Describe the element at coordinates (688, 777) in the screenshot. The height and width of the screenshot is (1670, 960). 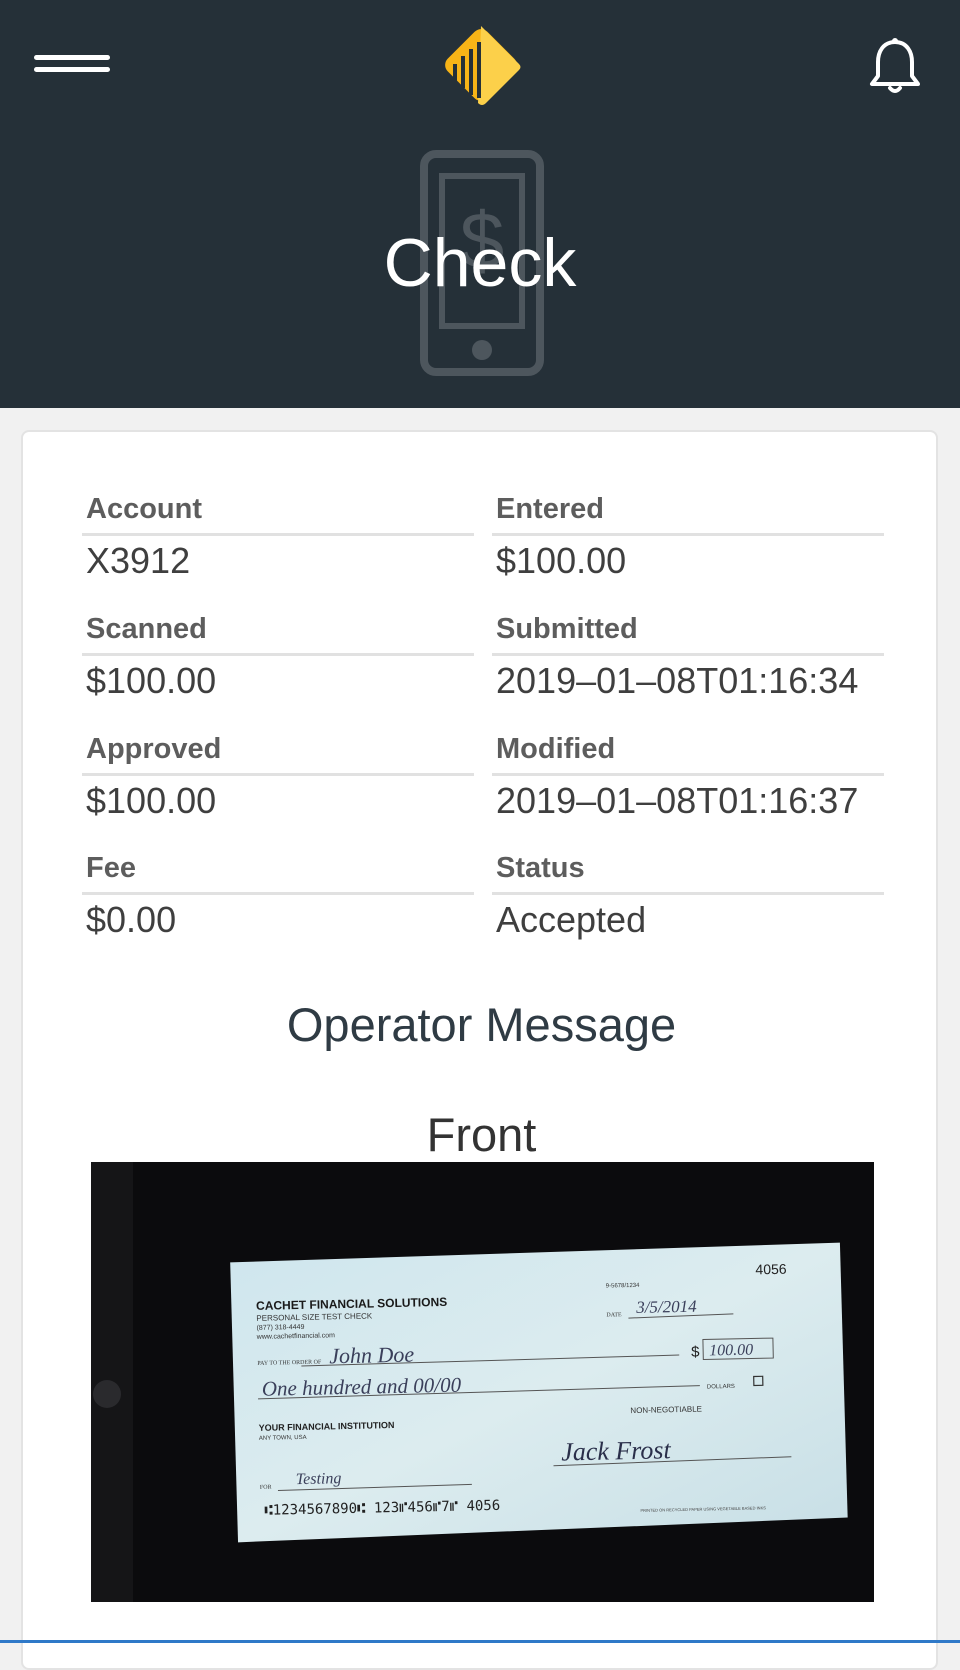
I see `modified-field: Modified 2019–01–08T01:16:37` at that location.